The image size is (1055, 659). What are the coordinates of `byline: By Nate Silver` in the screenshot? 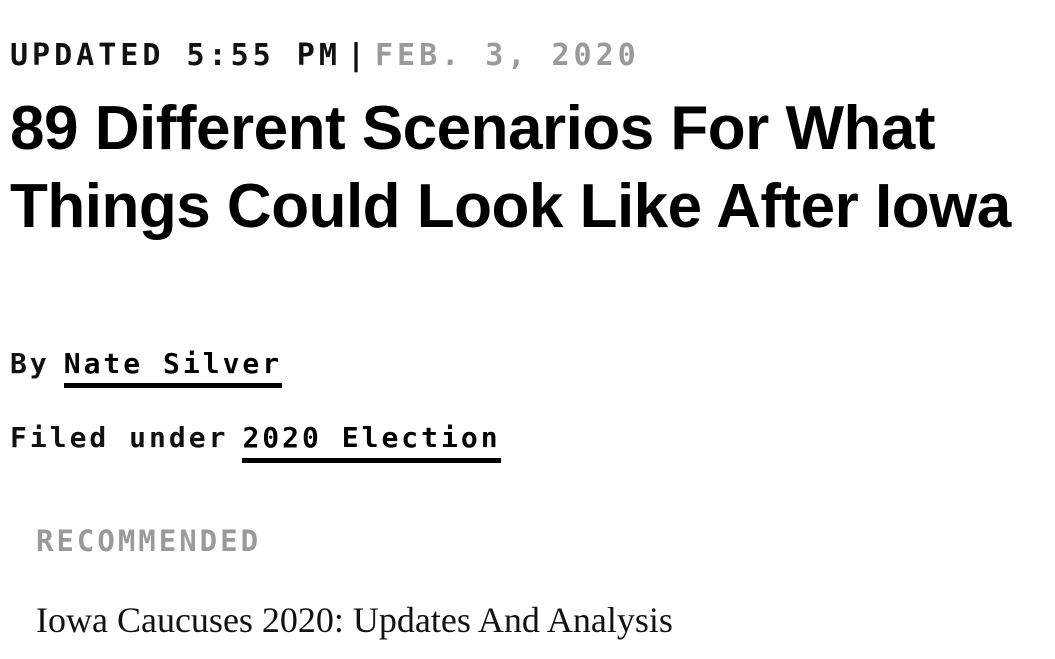 It's located at (146, 366).